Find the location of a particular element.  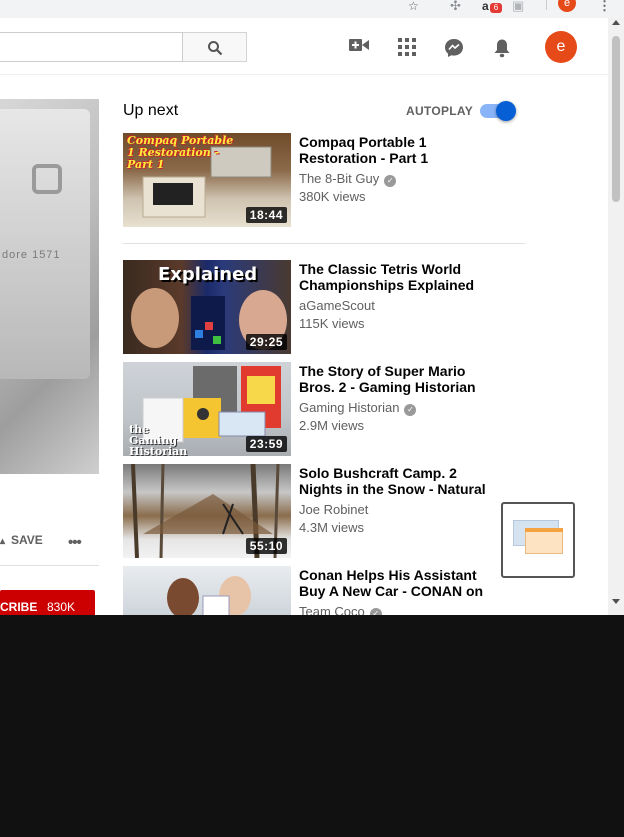

video-thumbnail: 55:10 is located at coordinates (207, 511).